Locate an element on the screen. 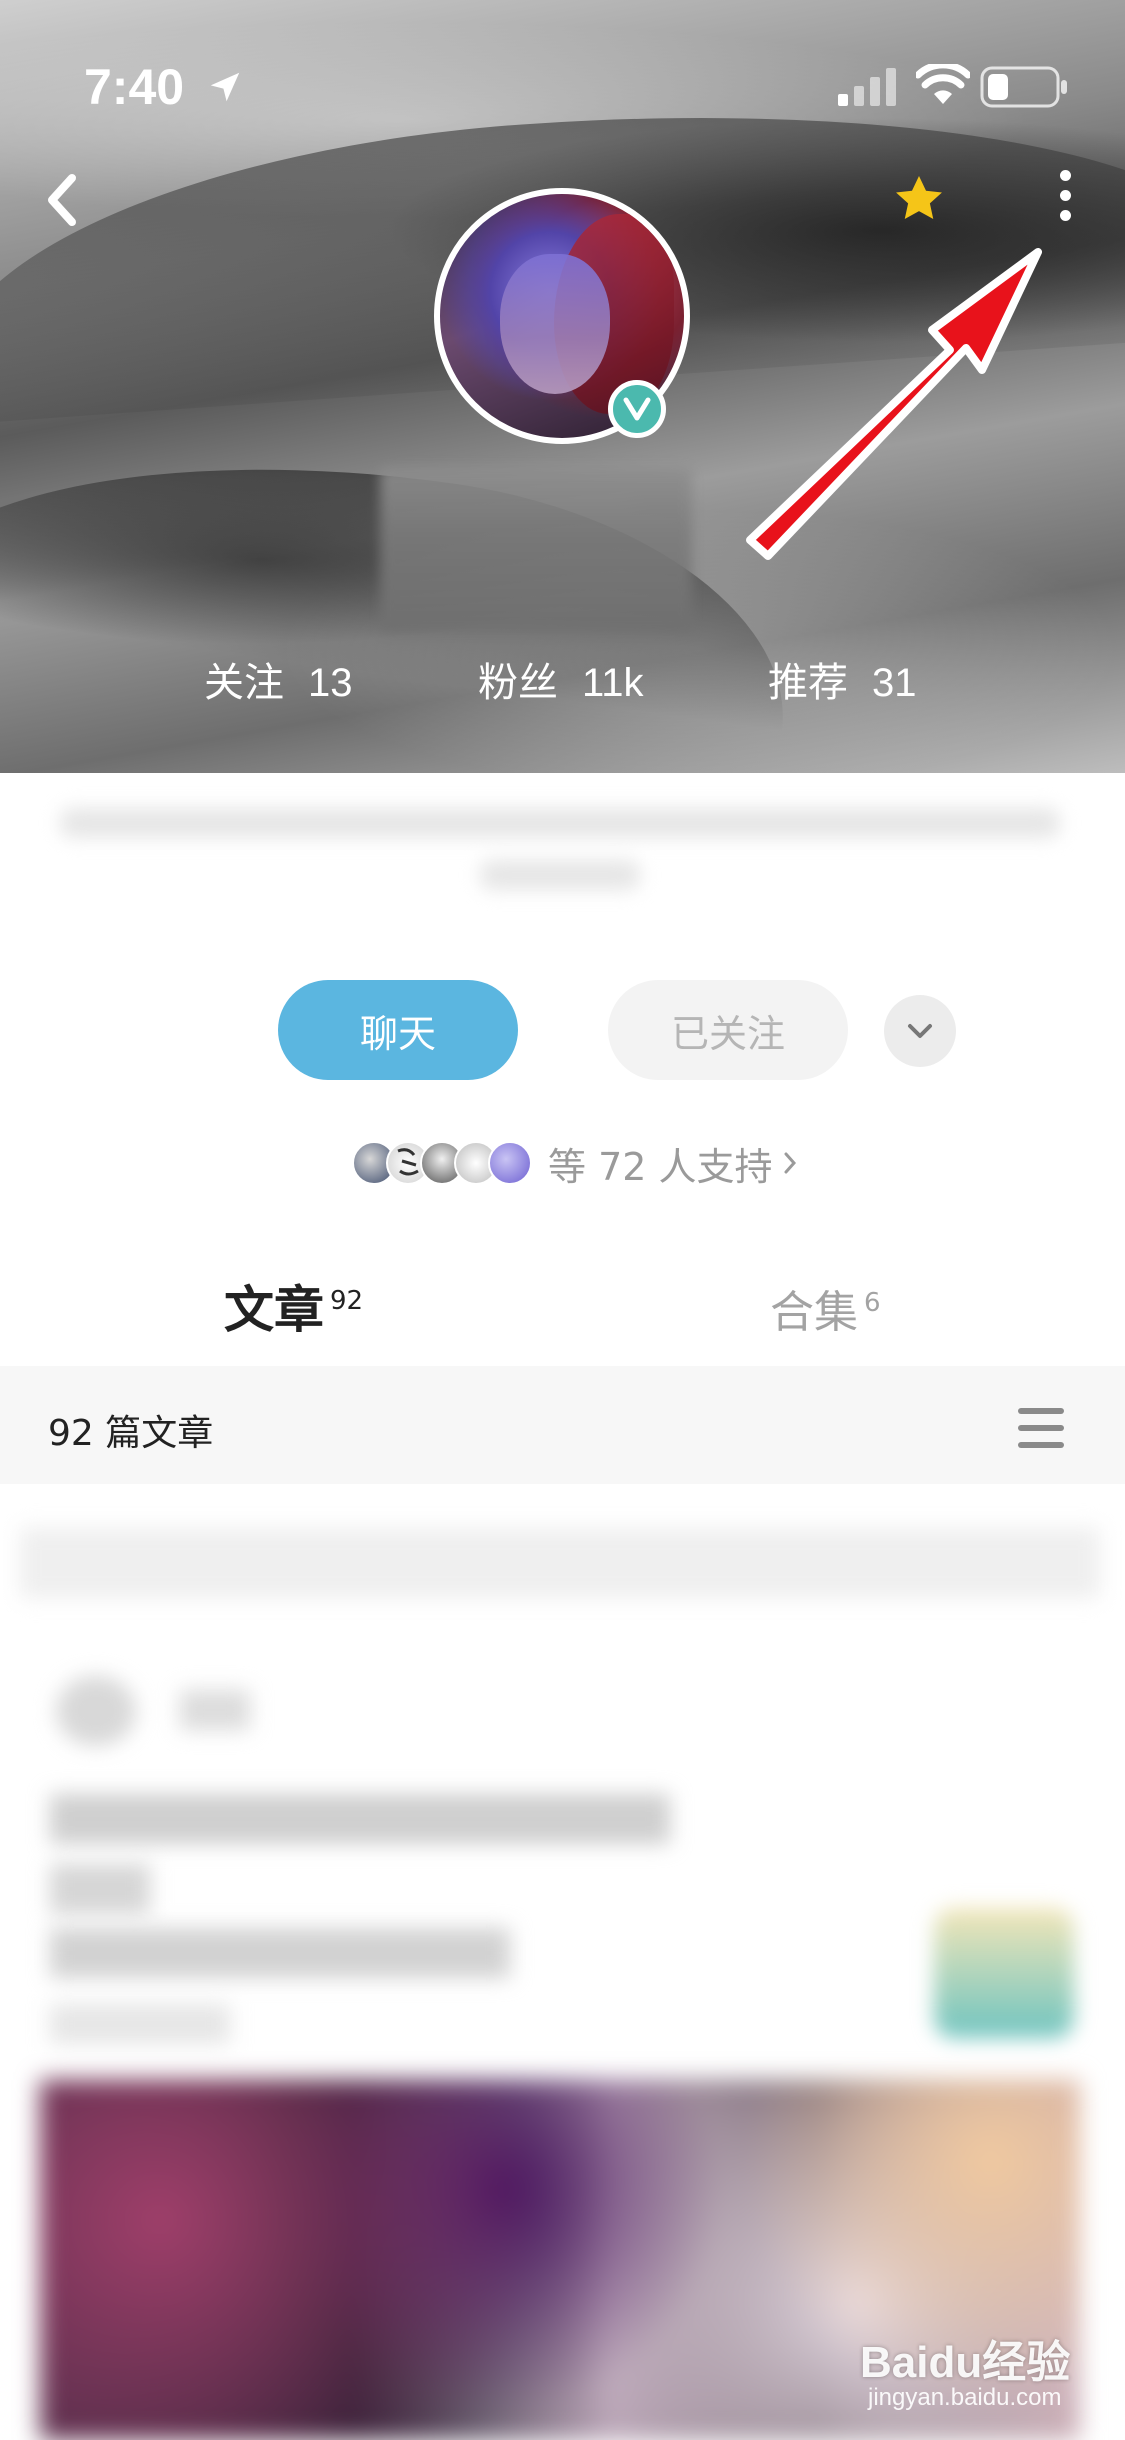 The width and height of the screenshot is (1125, 2440). stat-followers: 粉丝 11k is located at coordinates (561, 679).